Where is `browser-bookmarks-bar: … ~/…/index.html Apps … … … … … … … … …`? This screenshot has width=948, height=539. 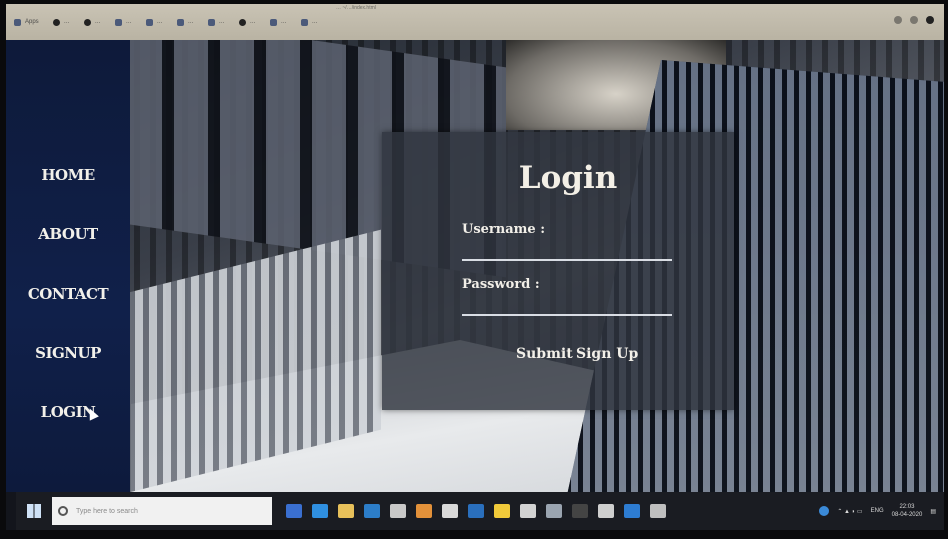 browser-bookmarks-bar: … ~/…/index.html Apps … … … … … … … … … is located at coordinates (475, 22).